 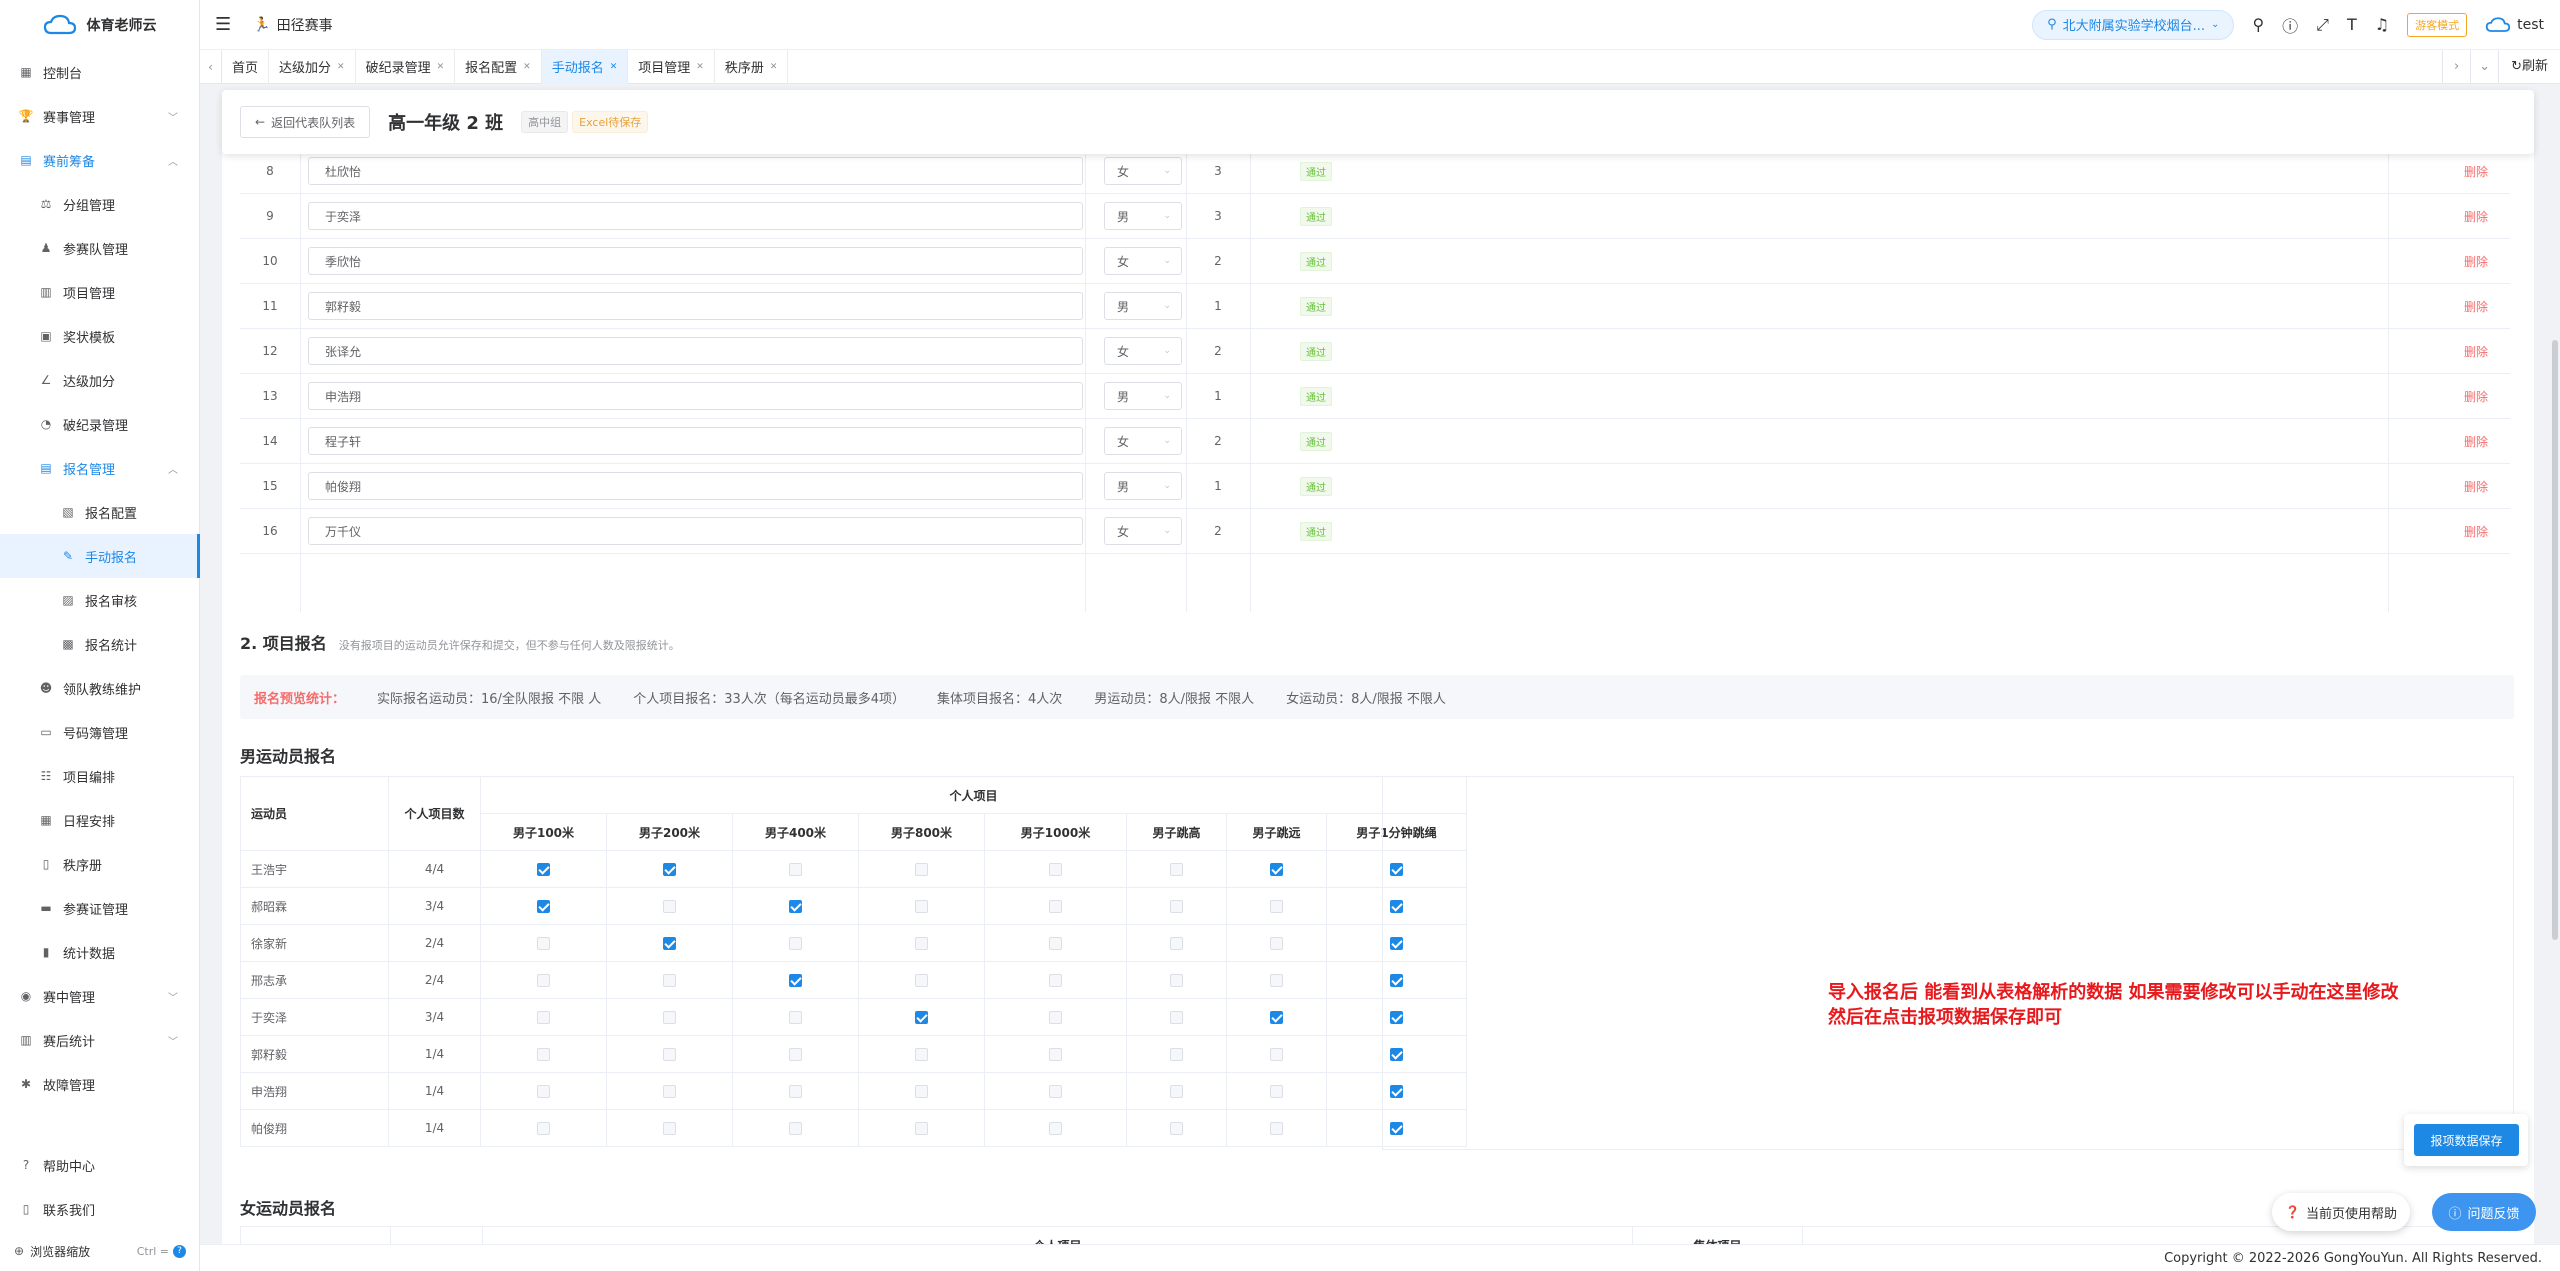 I want to click on question-icon: ?, so click(x=179, y=1251).